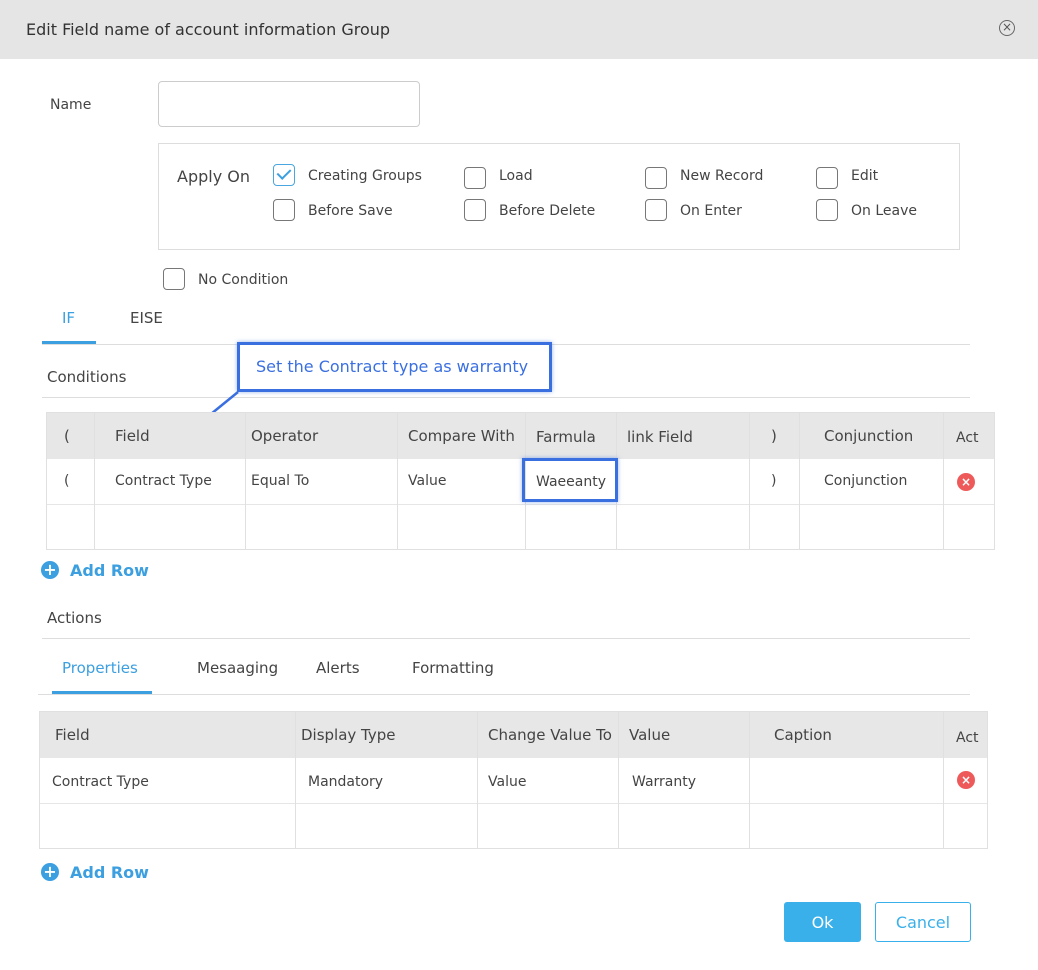 Image resolution: width=1038 pixels, height=970 pixels. I want to click on col-header-open-paren: (, so click(67, 436).